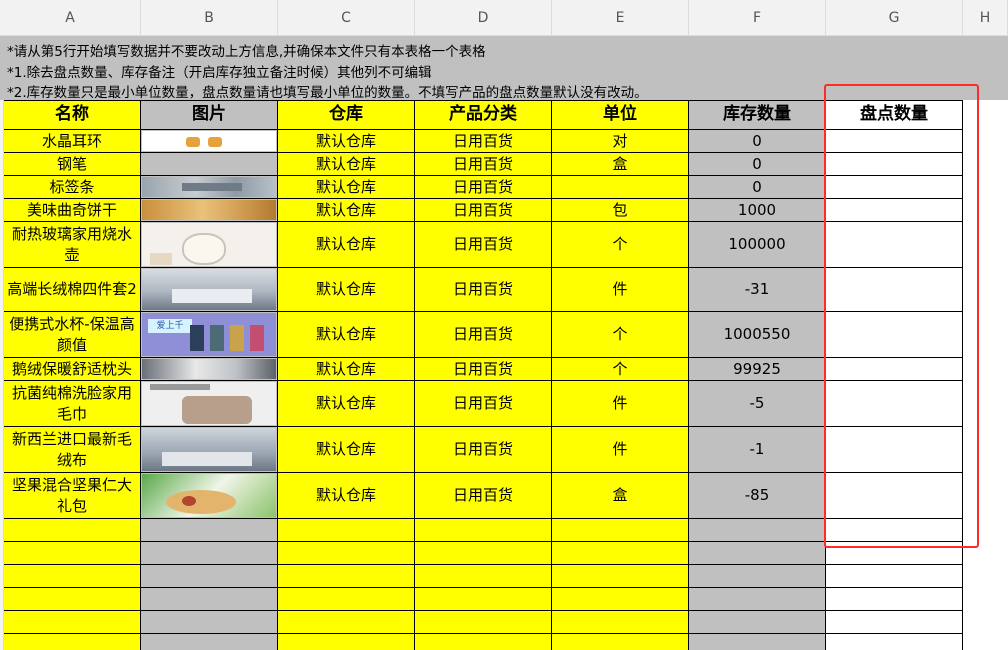 The image size is (1008, 650). I want to click on product-name-cell: 高端长绒棉四件套2, so click(72, 290).